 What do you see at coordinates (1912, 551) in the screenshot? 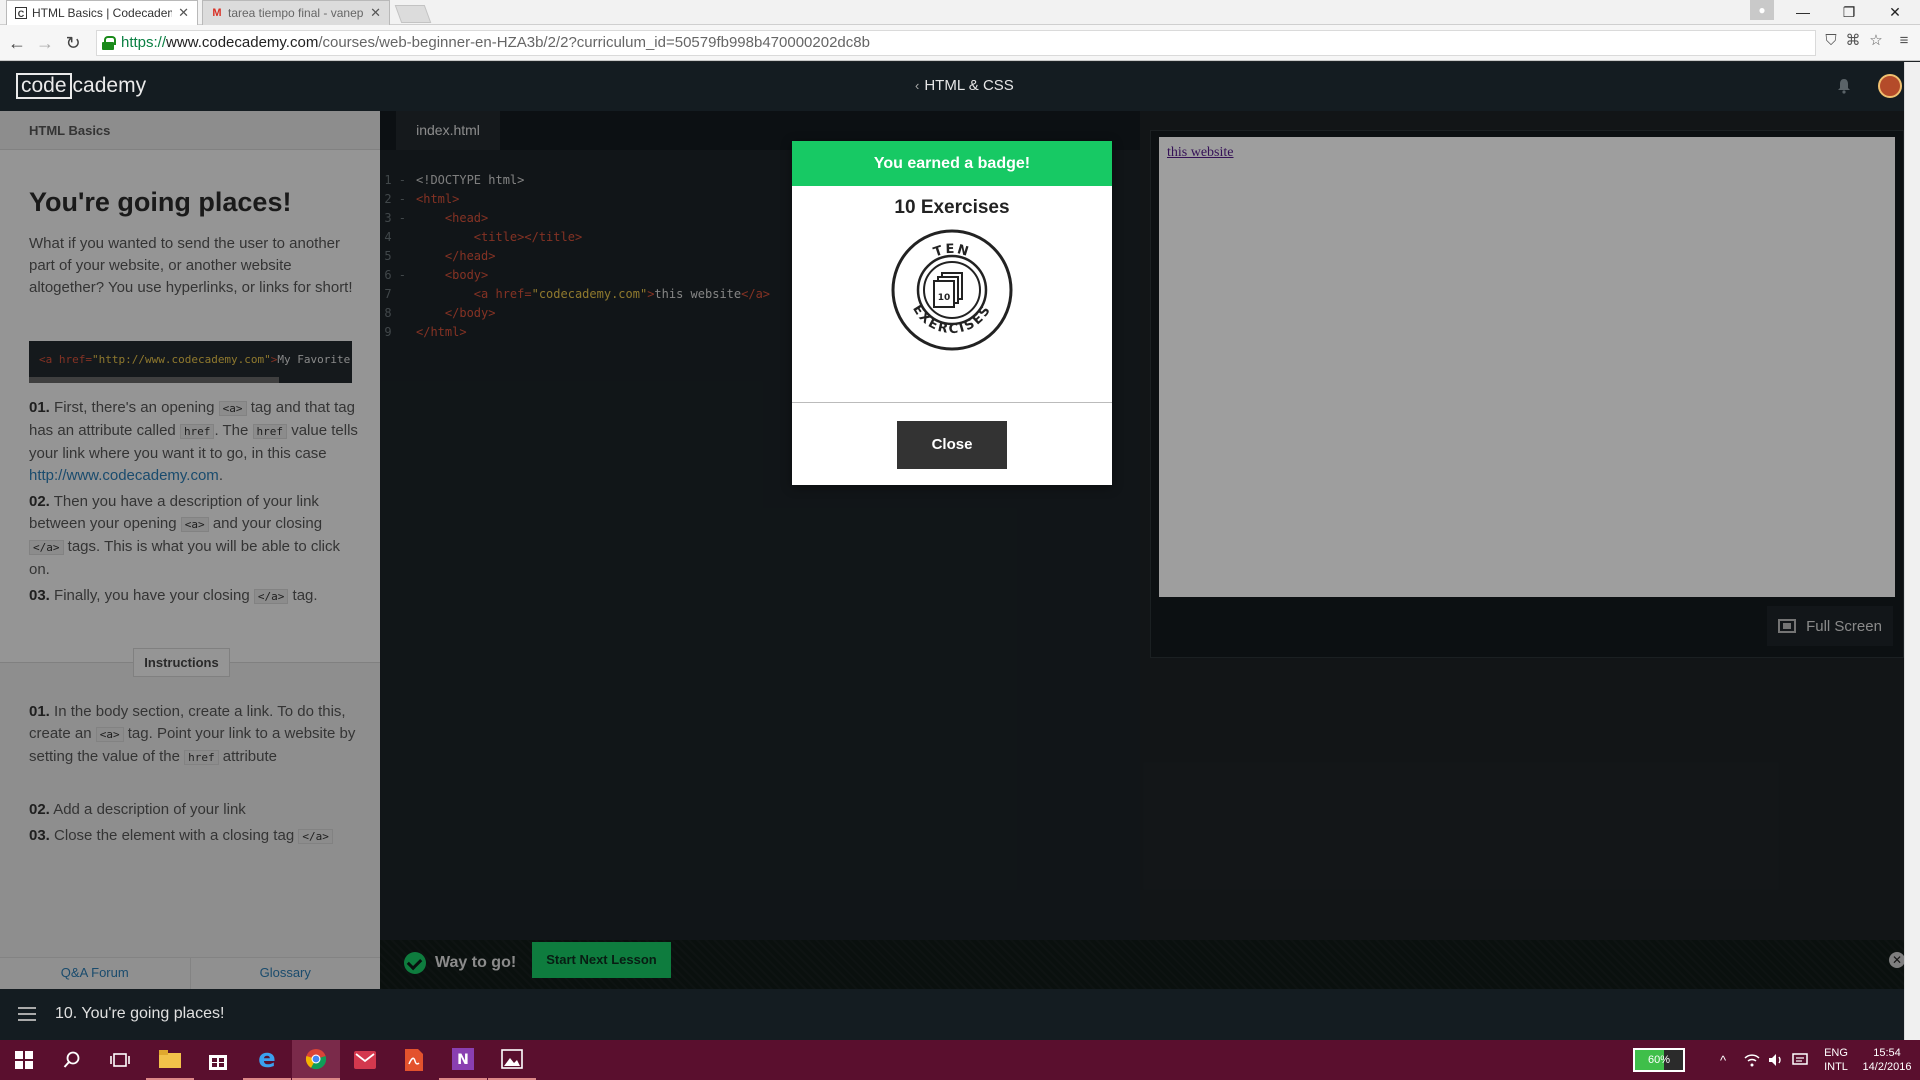
I see `window-scrollbar` at bounding box center [1912, 551].